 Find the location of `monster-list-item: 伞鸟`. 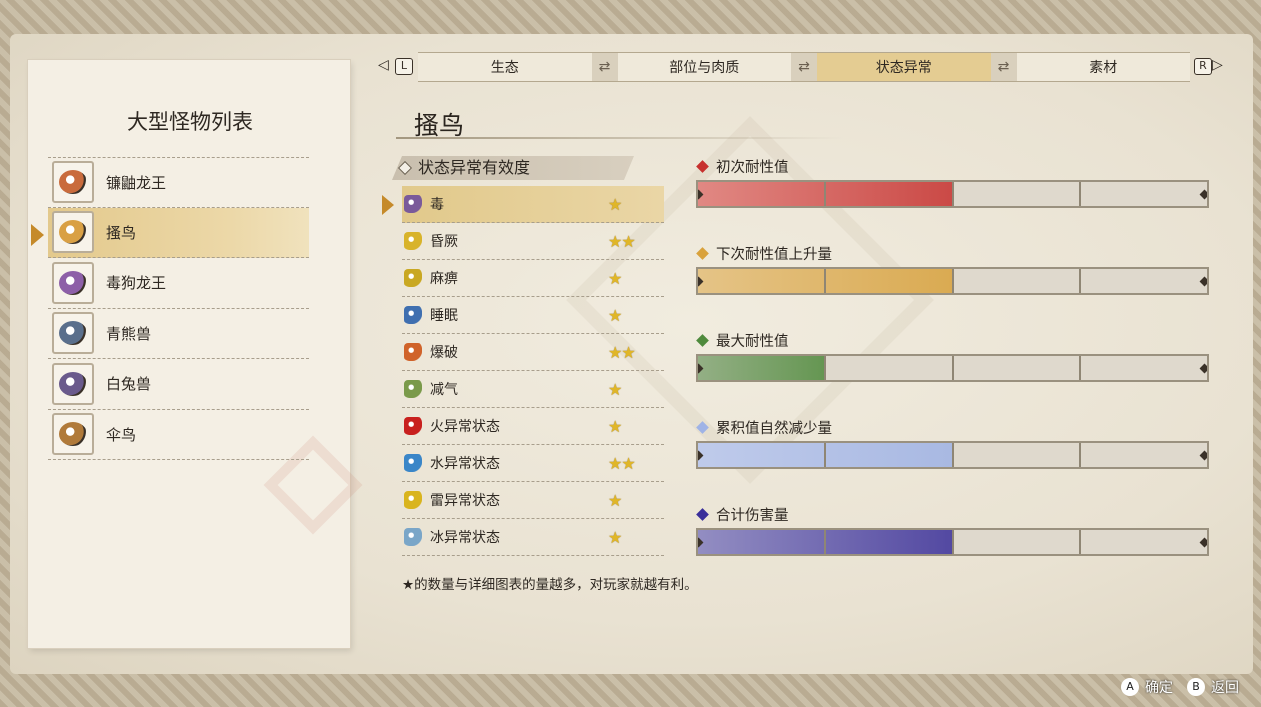

monster-list-item: 伞鸟 is located at coordinates (178, 435).